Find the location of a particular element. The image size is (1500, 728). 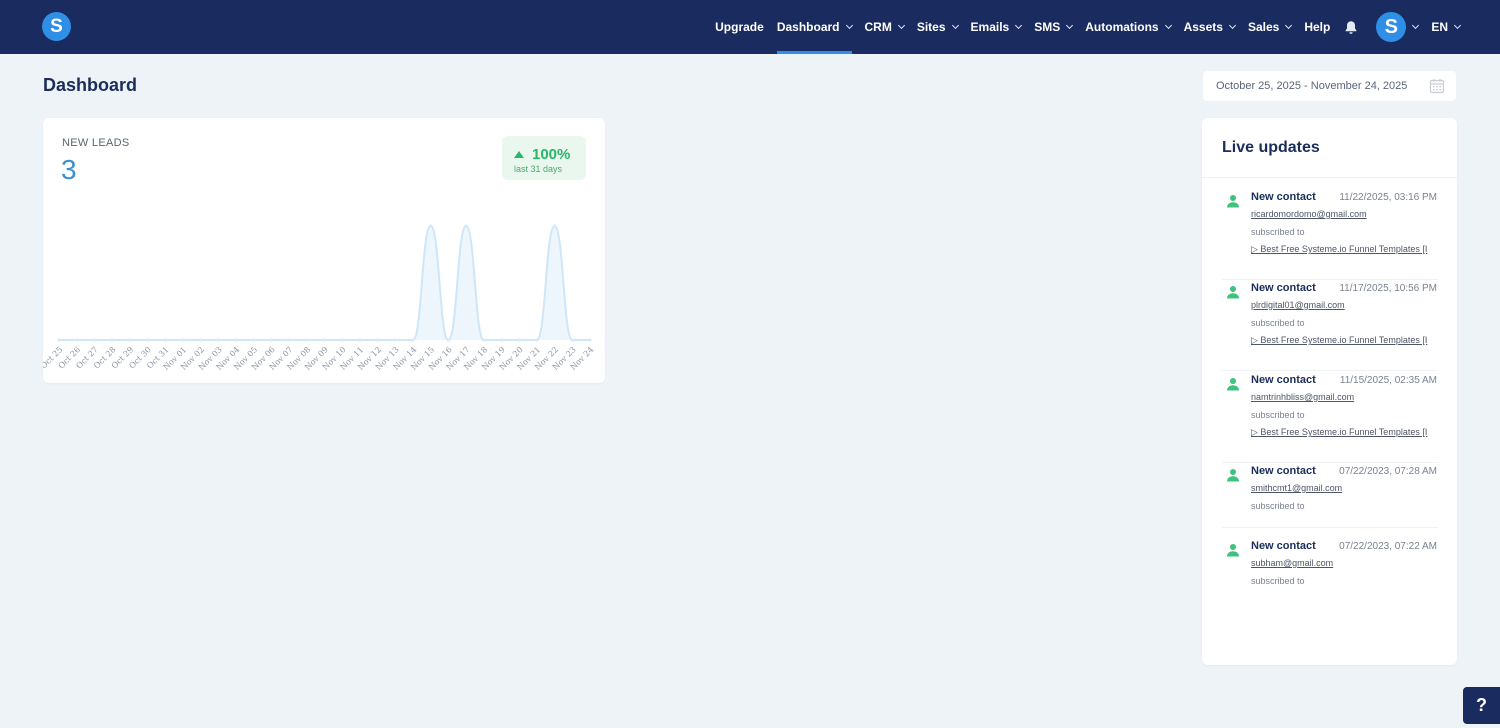

leads-series-line is located at coordinates (324, 283).